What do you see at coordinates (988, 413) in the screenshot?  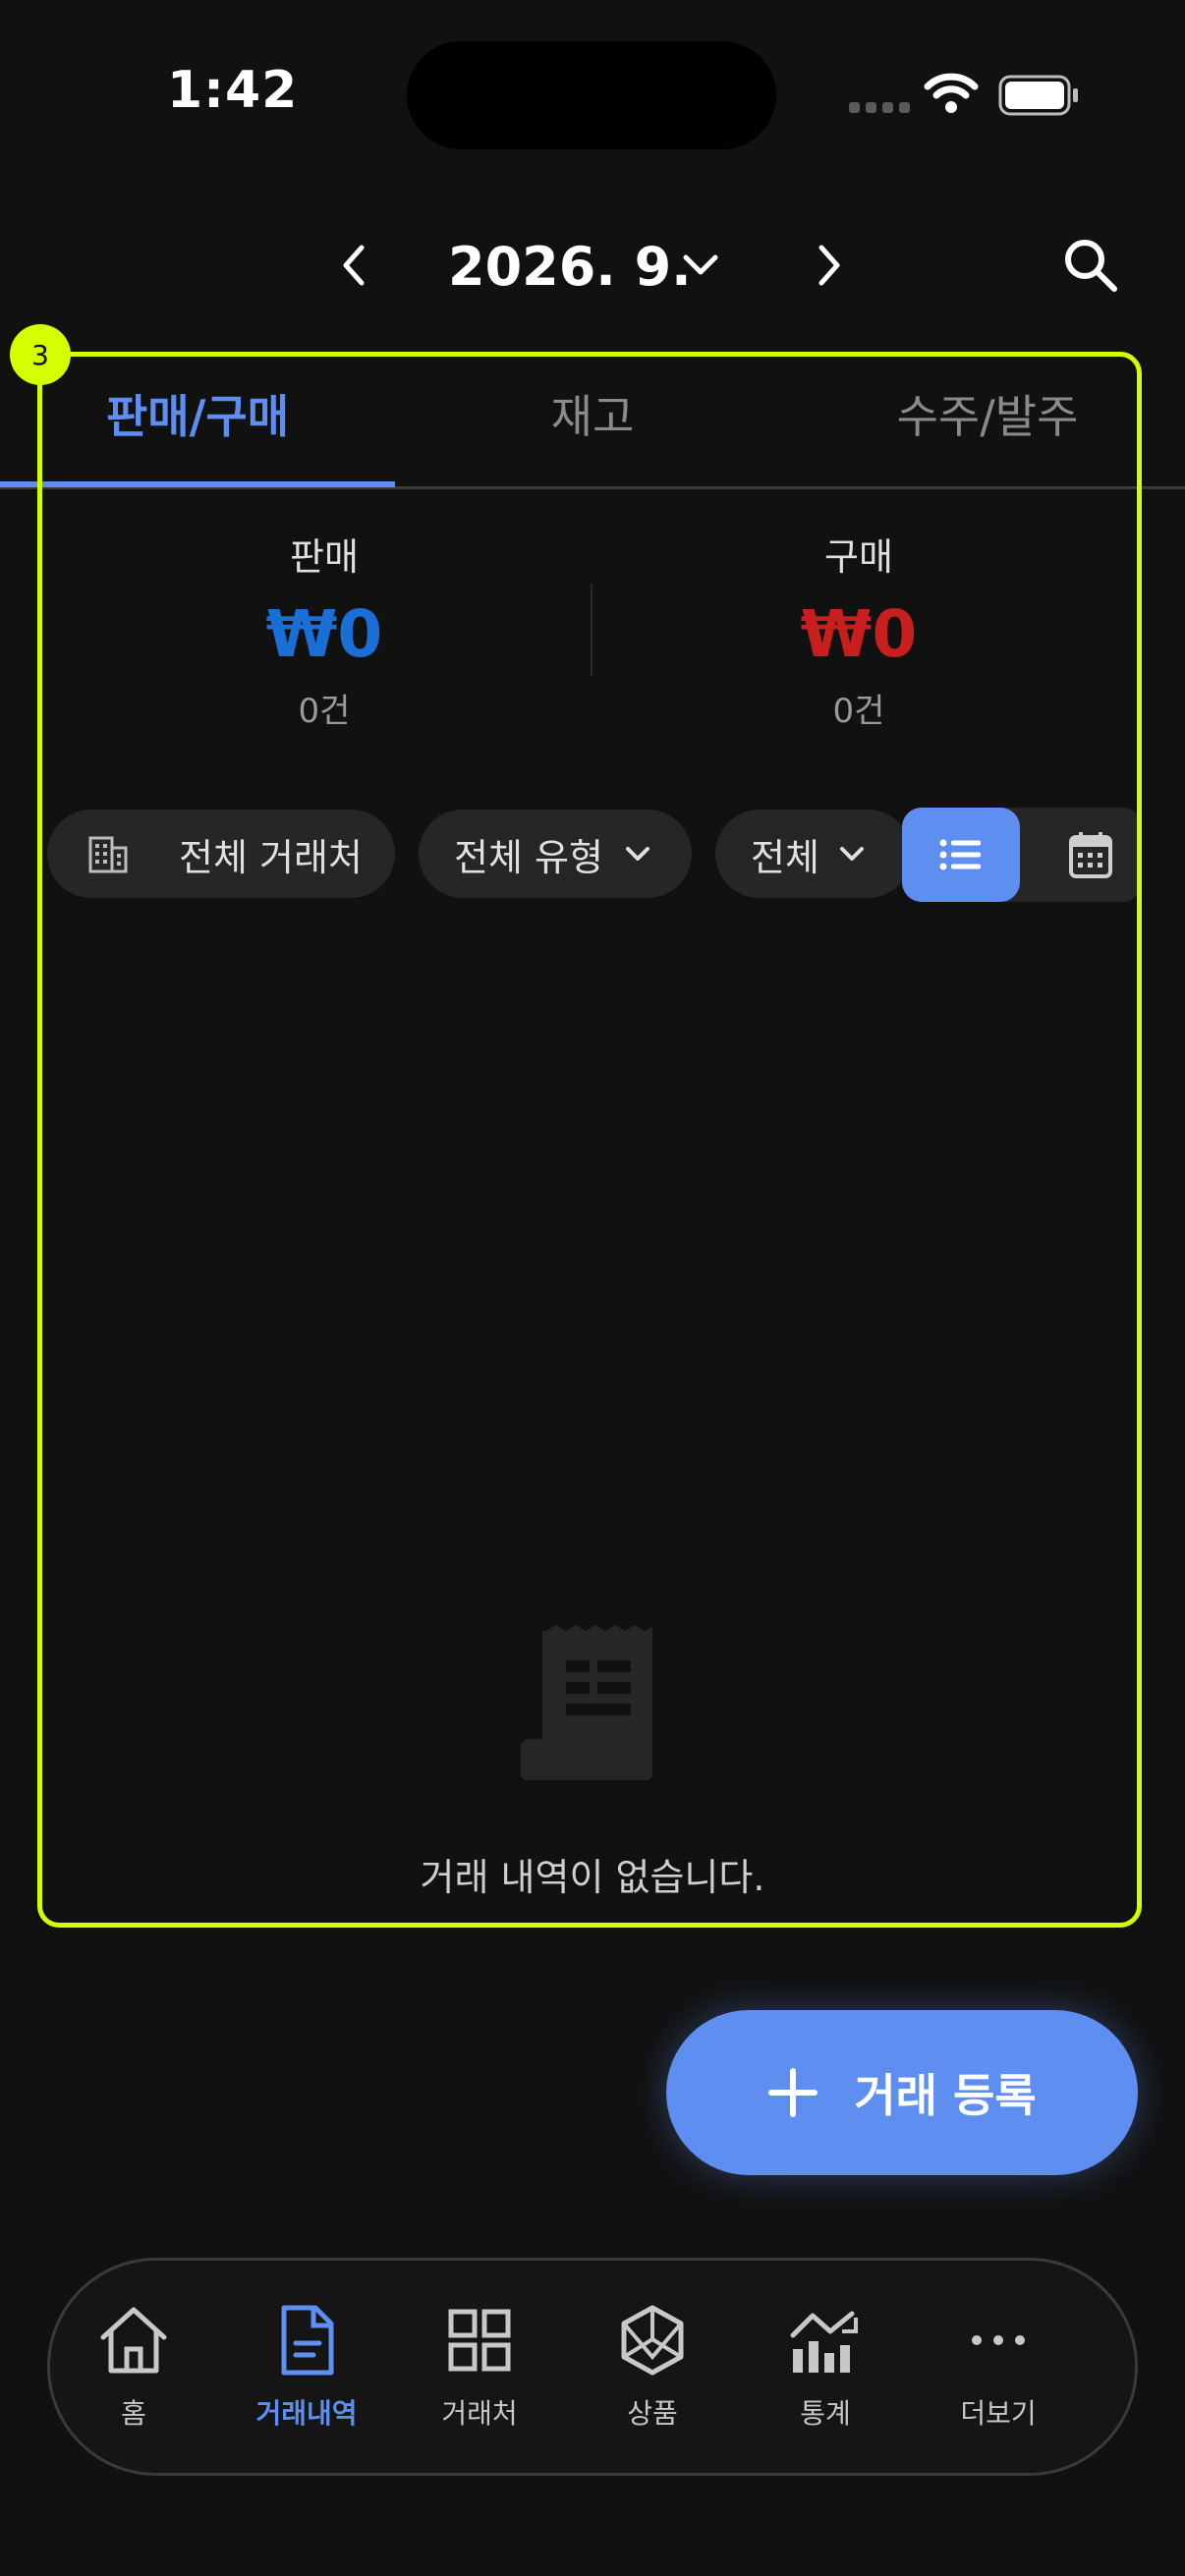 I see `tab-orders: 수주/발주` at bounding box center [988, 413].